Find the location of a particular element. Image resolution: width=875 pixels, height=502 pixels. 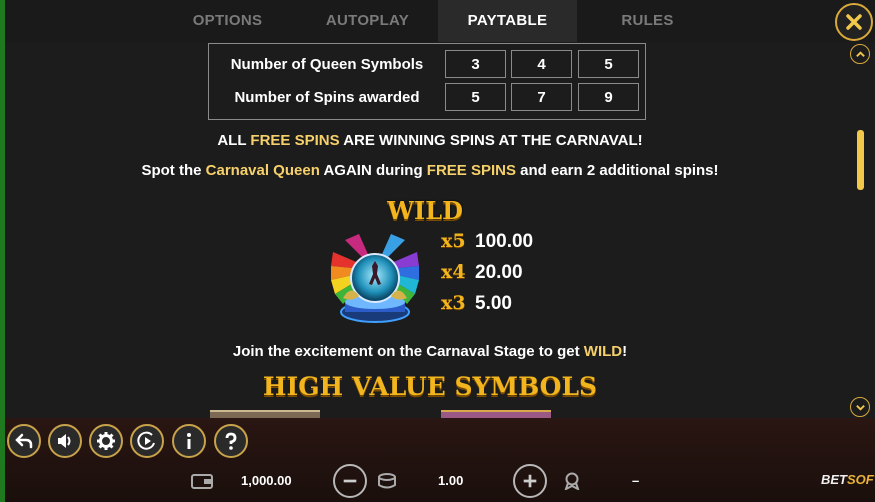

payout-value: 100.00 is located at coordinates (504, 241).